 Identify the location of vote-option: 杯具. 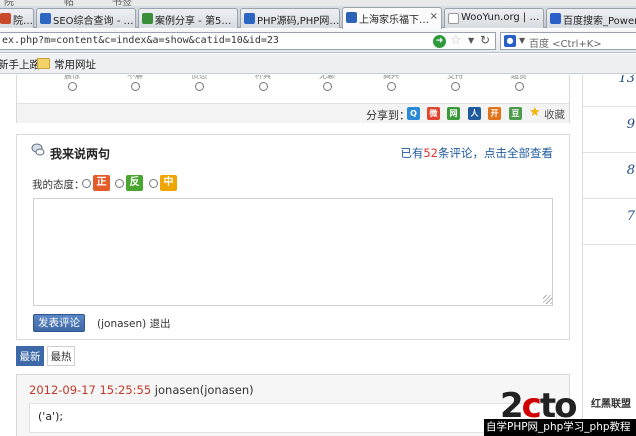
(263, 84).